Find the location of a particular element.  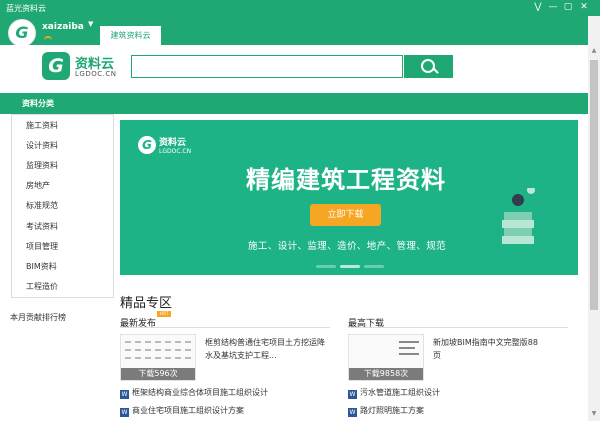

minimize-button: — is located at coordinates (553, 7).